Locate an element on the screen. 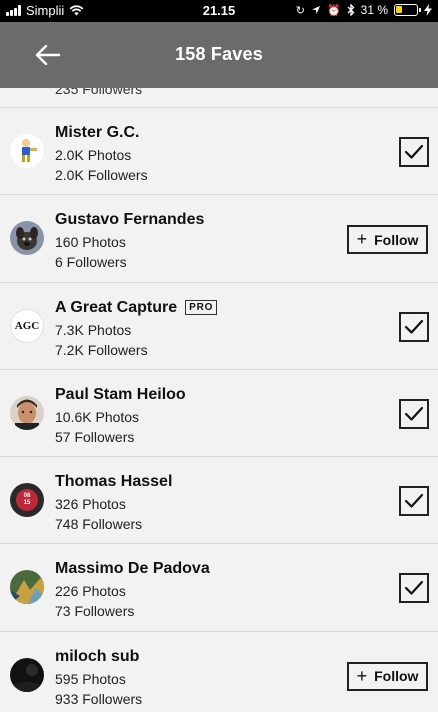  user-row: miloch sub 595 Photos 933 Followers + Follow is located at coordinates (219, 671).